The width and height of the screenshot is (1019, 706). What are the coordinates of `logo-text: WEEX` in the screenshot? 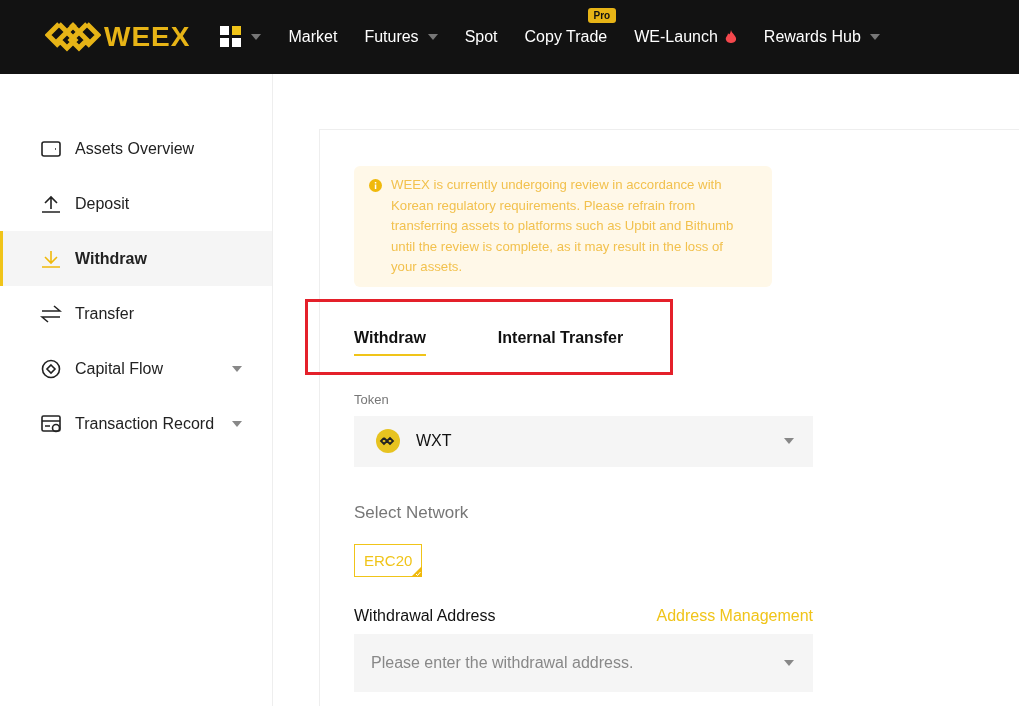 It's located at (147, 37).